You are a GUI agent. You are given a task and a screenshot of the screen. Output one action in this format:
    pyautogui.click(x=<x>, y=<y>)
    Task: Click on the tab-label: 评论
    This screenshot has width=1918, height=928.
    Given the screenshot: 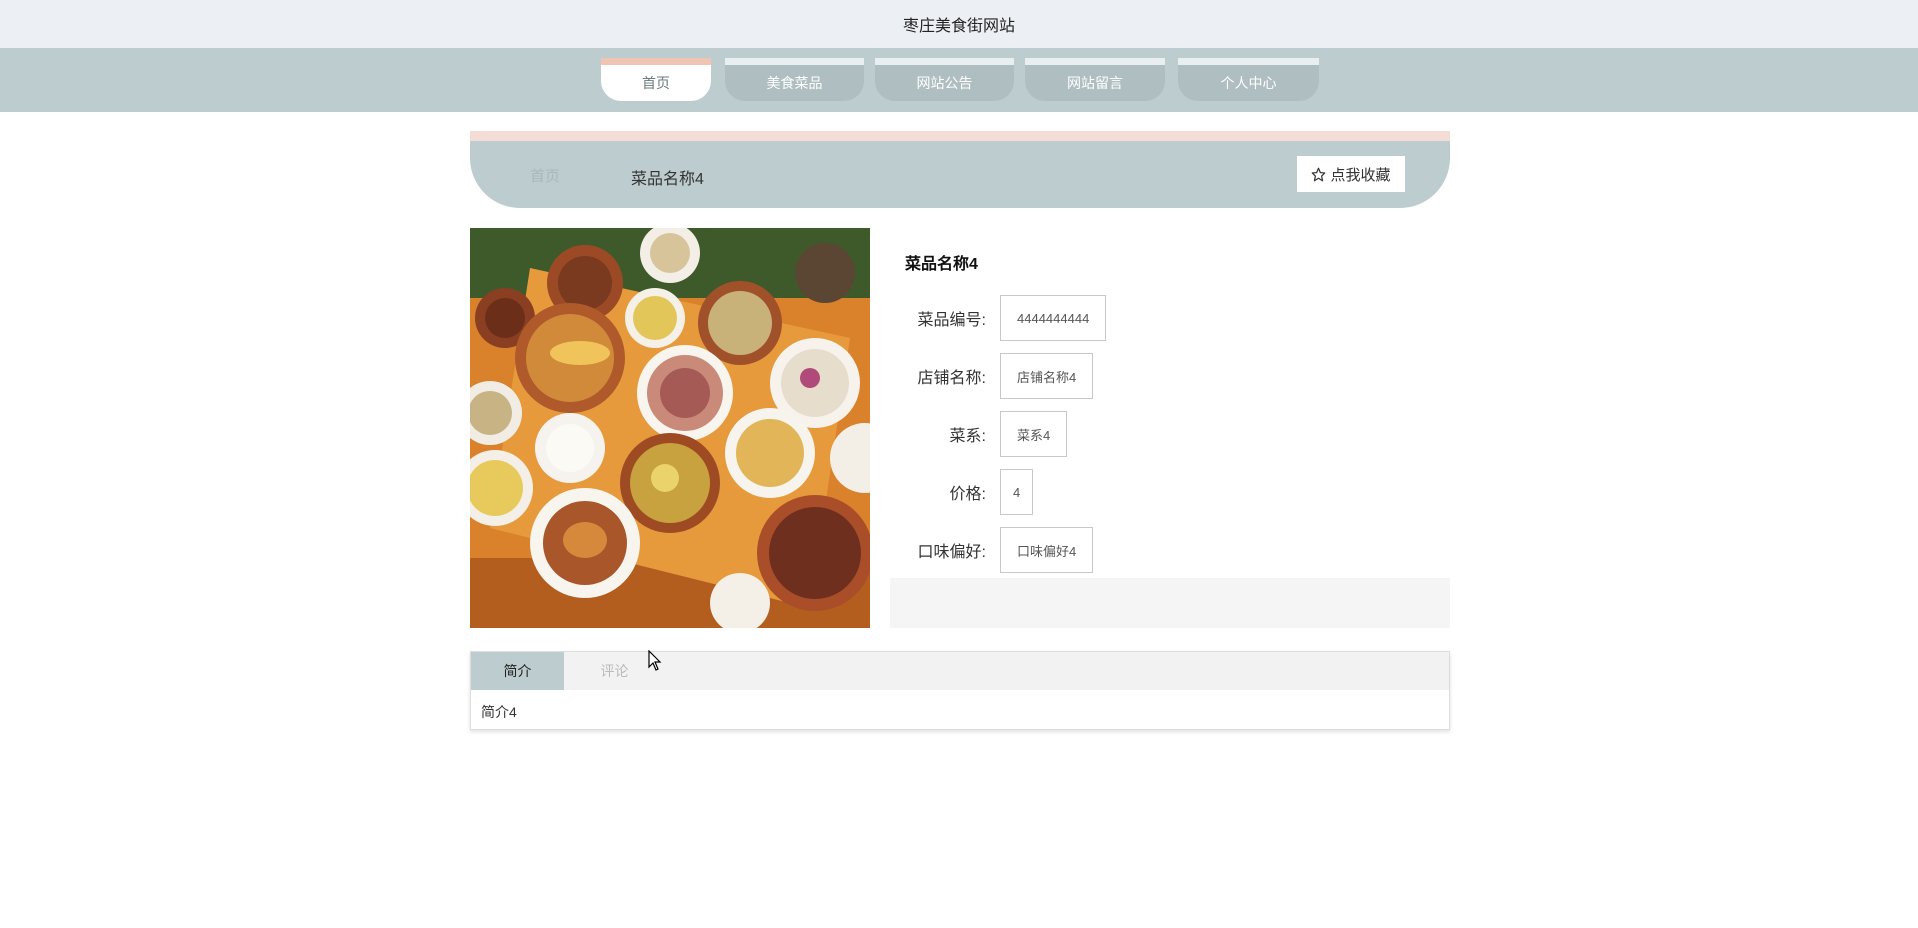 What is the action you would take?
    pyautogui.click(x=614, y=671)
    